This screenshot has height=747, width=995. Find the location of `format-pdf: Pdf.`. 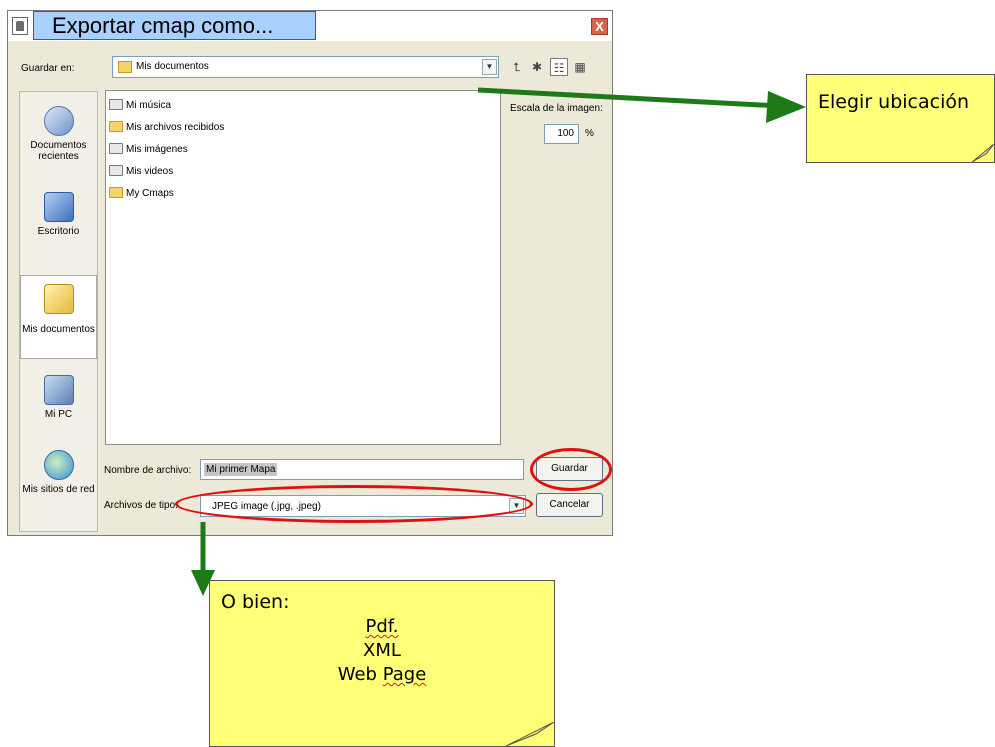

format-pdf: Pdf. is located at coordinates (382, 626).